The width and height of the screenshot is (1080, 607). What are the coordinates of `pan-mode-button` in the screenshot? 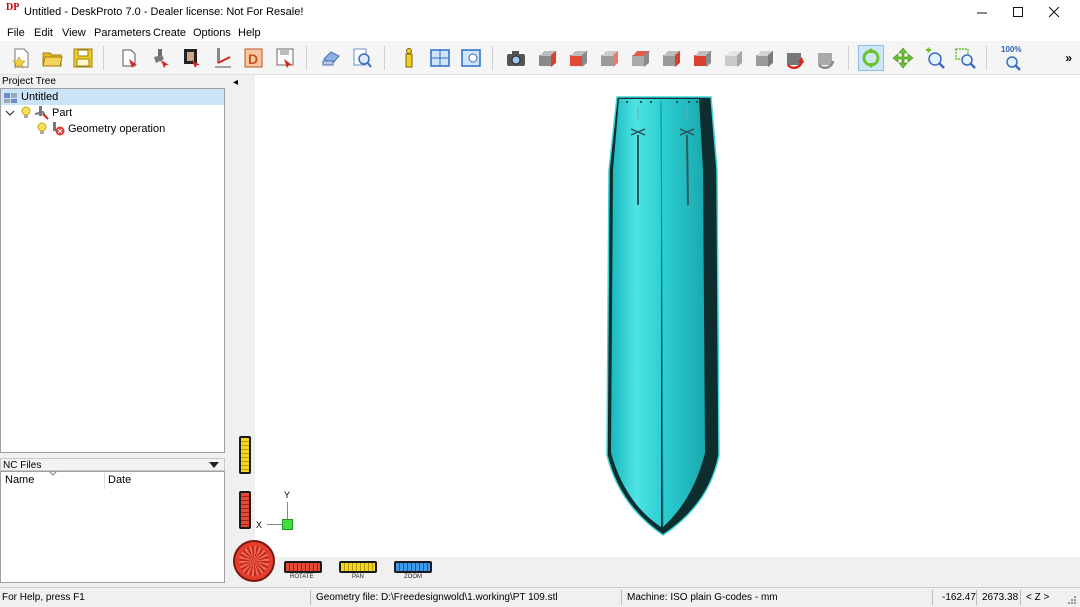 It's located at (903, 58).